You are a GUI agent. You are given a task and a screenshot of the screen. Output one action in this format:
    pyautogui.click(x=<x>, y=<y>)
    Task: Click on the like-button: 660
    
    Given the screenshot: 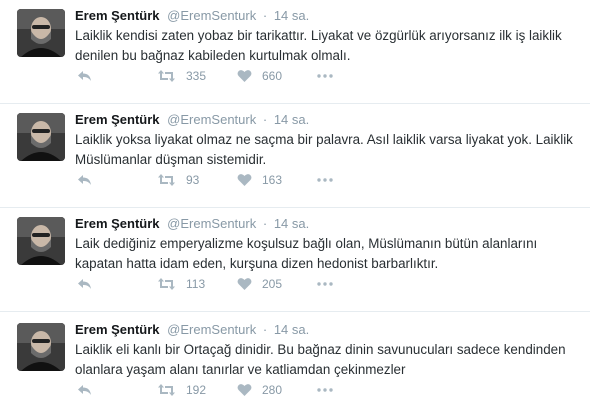 What is the action you would take?
    pyautogui.click(x=259, y=76)
    